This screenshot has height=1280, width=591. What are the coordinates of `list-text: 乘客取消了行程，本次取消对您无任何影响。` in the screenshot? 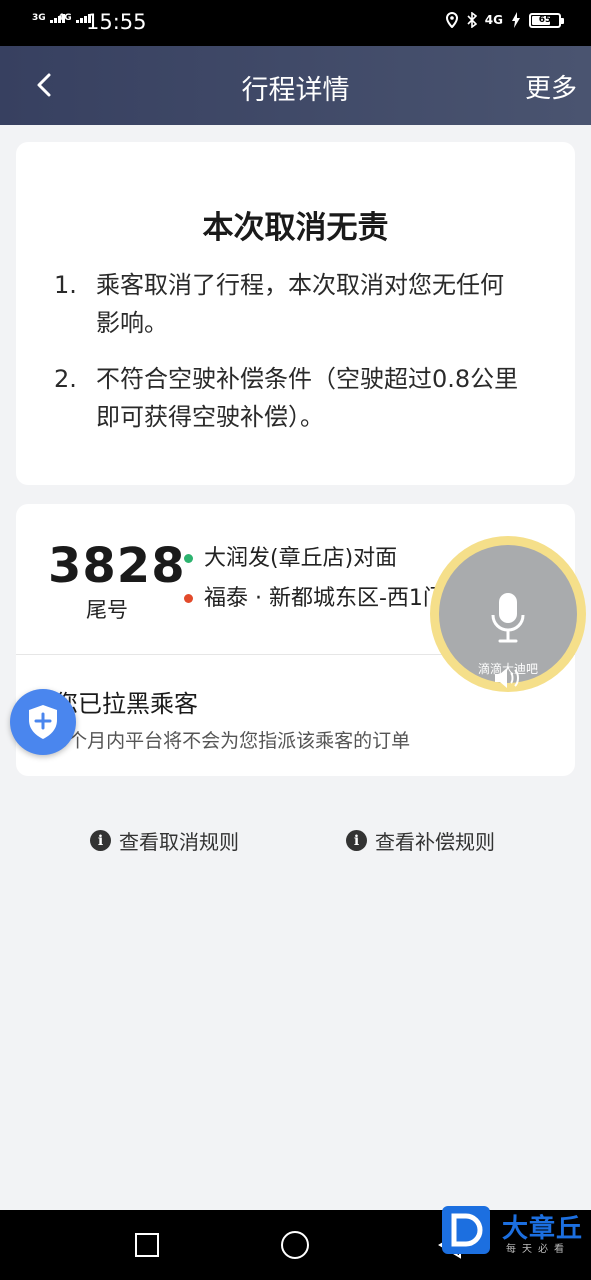 It's located at (300, 304).